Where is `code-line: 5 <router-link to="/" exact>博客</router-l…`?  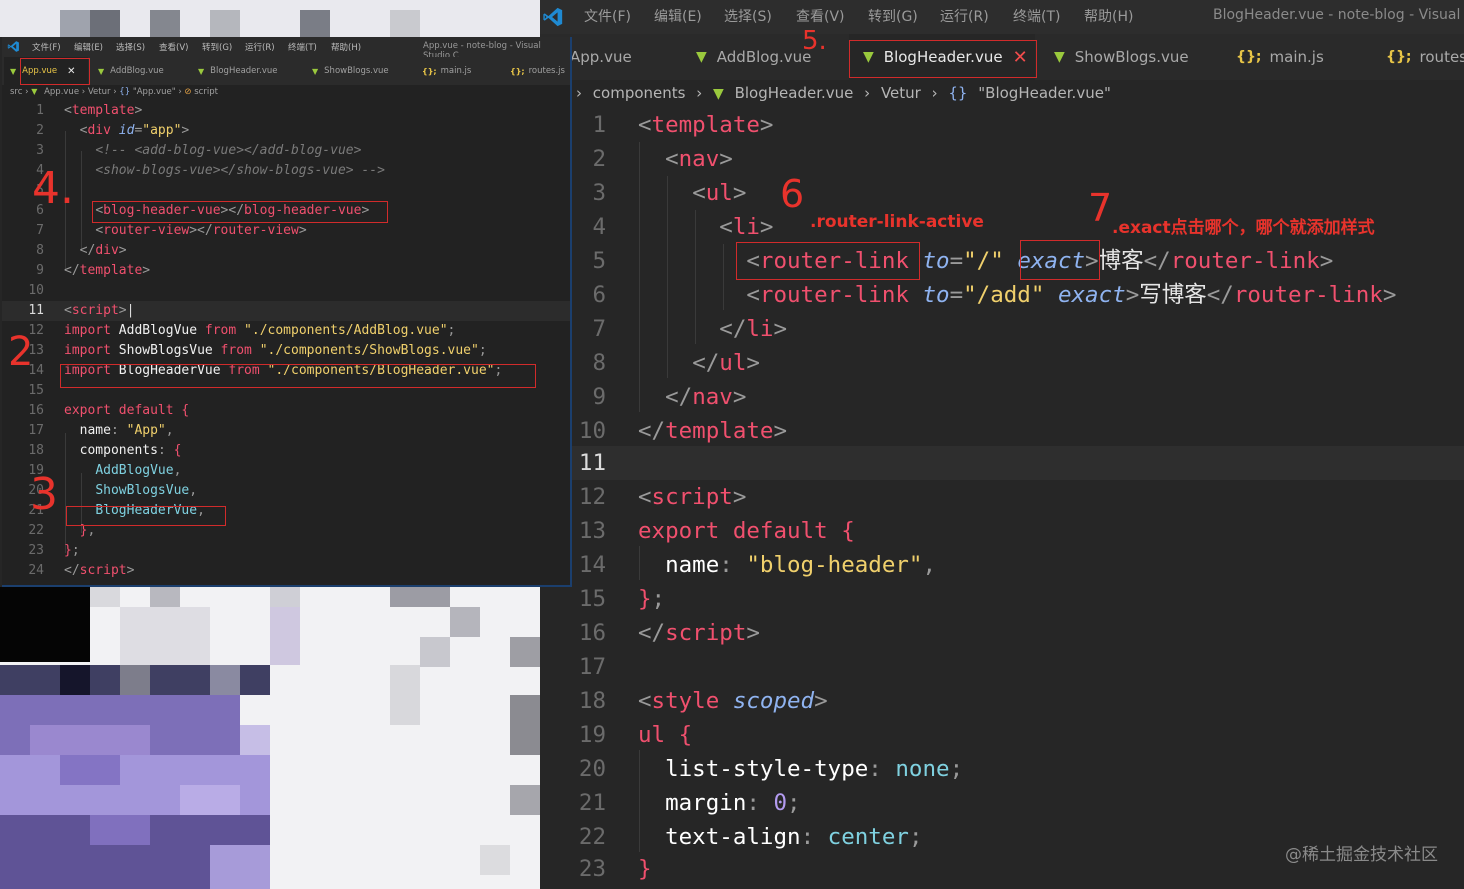 code-line: 5 <router-link to="/" exact>博客</router-l… is located at coordinates (1002, 261).